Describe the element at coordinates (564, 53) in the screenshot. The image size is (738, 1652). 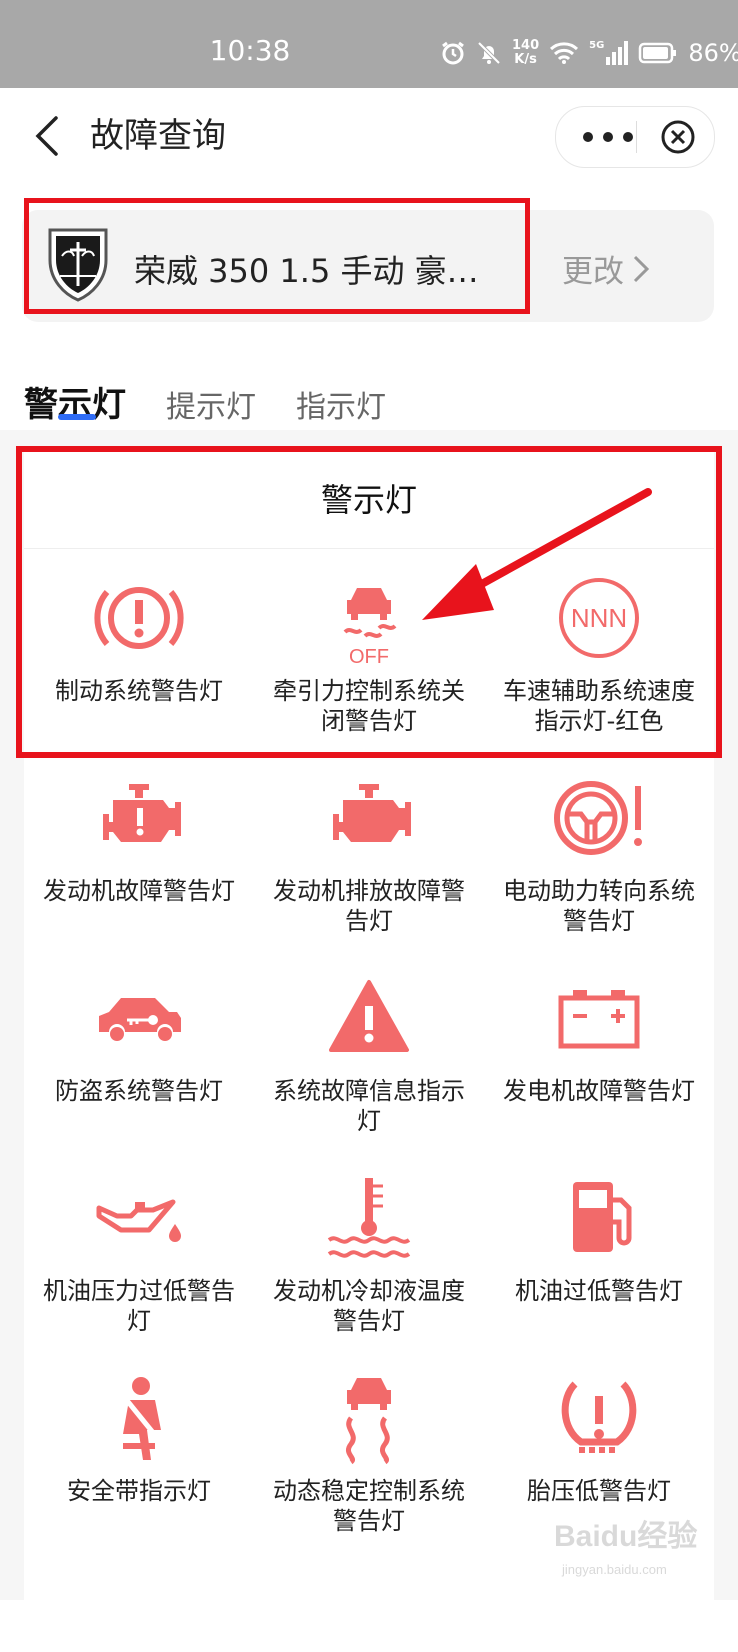
I see `wifi-icon` at that location.